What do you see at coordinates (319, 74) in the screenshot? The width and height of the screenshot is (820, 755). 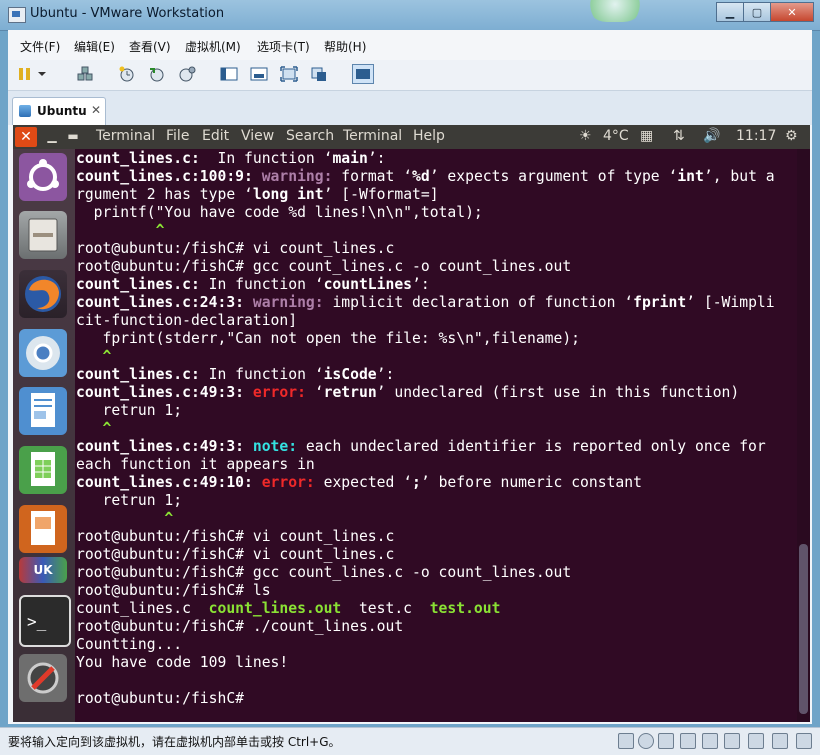 I see `unity-icon` at bounding box center [319, 74].